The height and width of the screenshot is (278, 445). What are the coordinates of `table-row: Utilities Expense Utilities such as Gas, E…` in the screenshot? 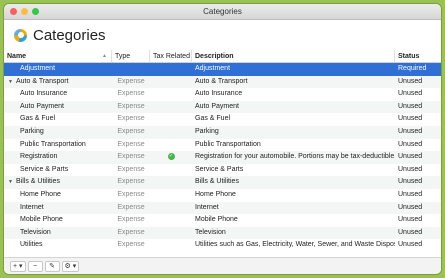 It's located at (222, 245).